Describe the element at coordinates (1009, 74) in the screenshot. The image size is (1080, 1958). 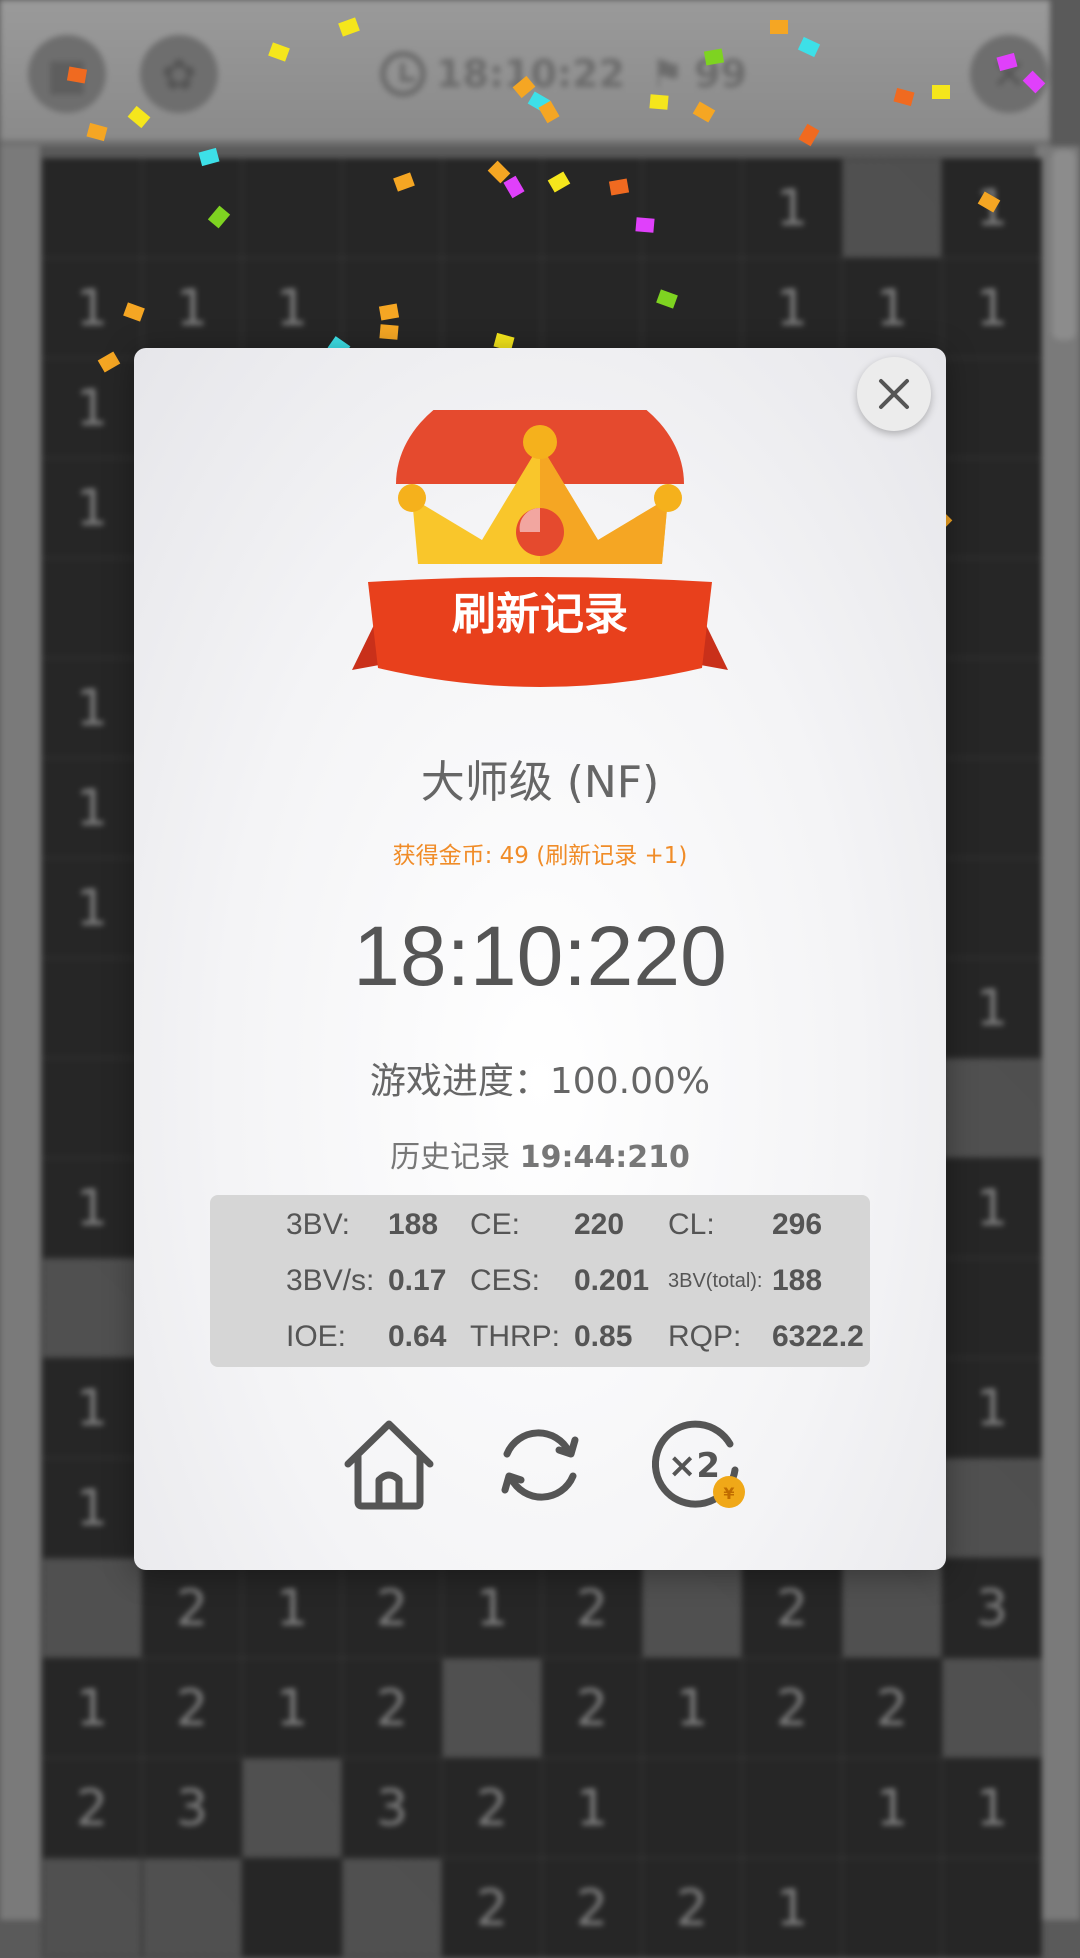
I see `toolbar-right-button: ✕` at that location.